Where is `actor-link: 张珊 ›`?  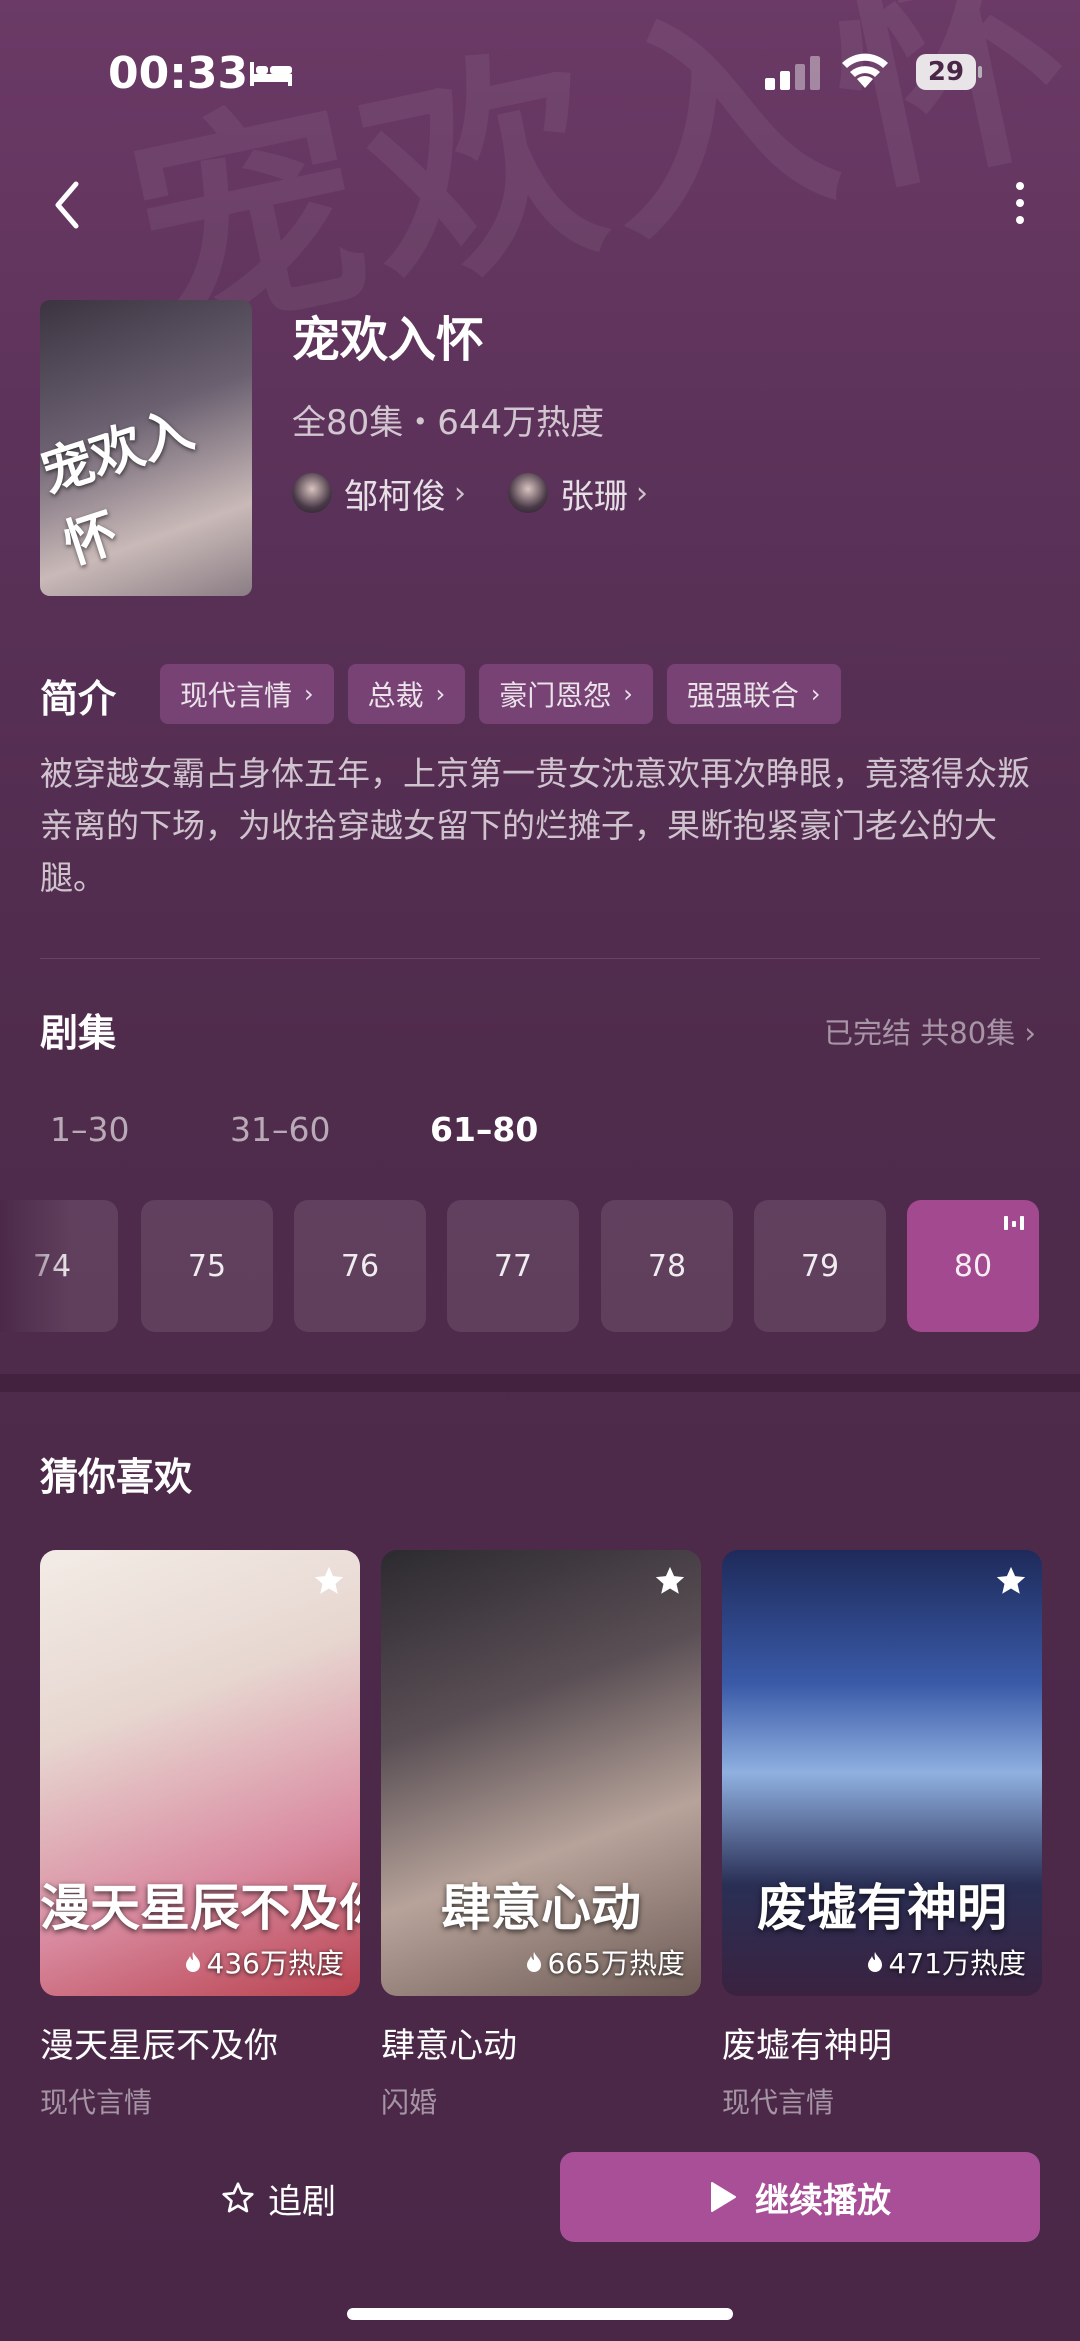
actor-link: 张珊 › is located at coordinates (578, 493).